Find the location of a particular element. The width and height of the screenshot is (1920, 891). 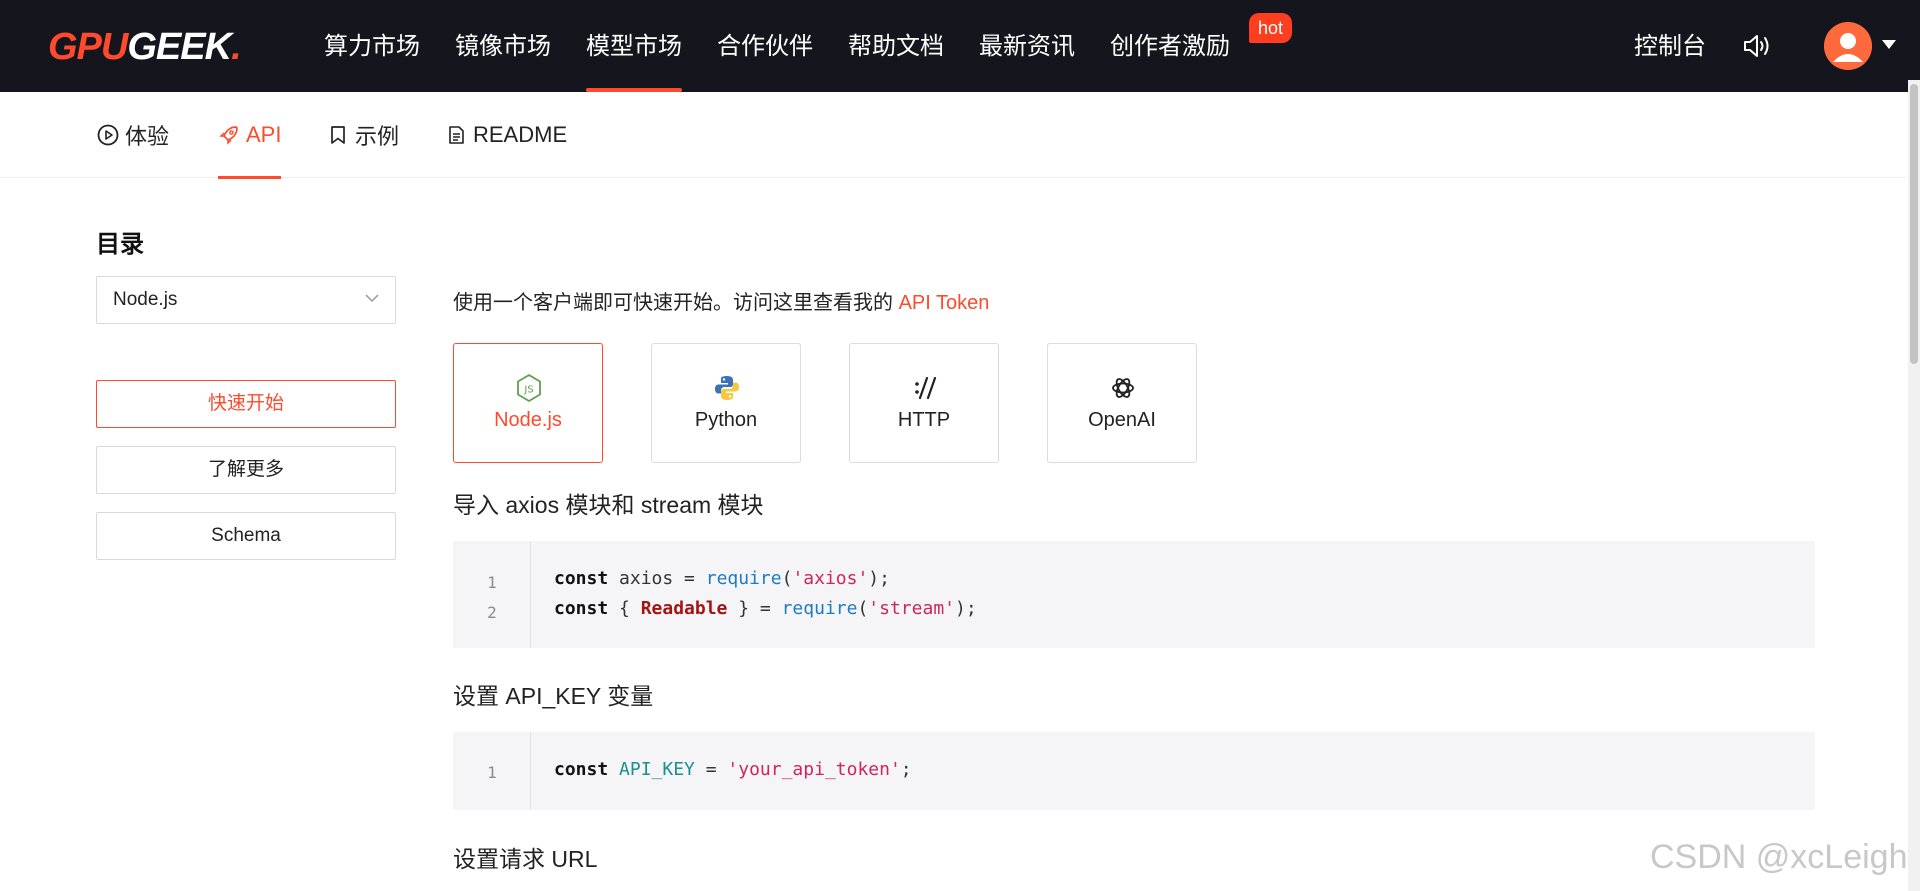

lang-card-label: Node.js is located at coordinates (528, 420).